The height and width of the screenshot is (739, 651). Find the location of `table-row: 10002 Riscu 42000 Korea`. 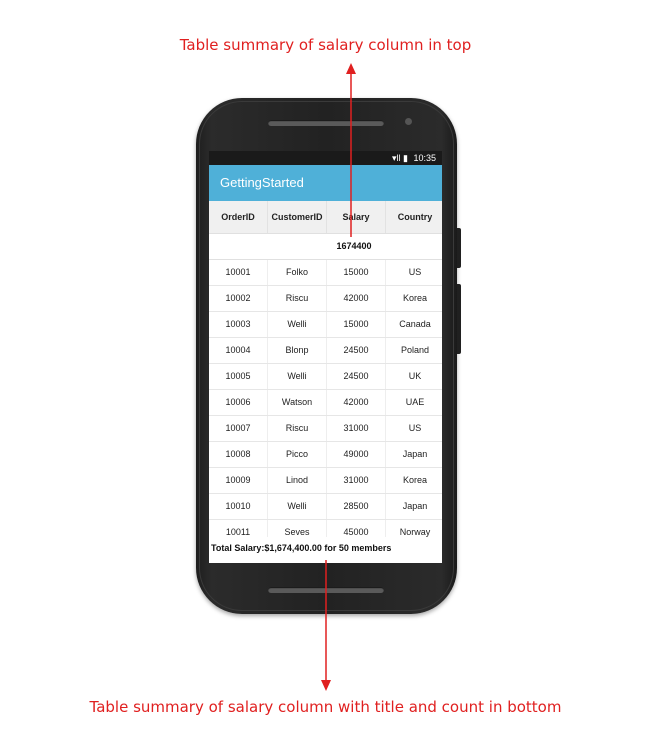

table-row: 10002 Riscu 42000 Korea is located at coordinates (325, 299).